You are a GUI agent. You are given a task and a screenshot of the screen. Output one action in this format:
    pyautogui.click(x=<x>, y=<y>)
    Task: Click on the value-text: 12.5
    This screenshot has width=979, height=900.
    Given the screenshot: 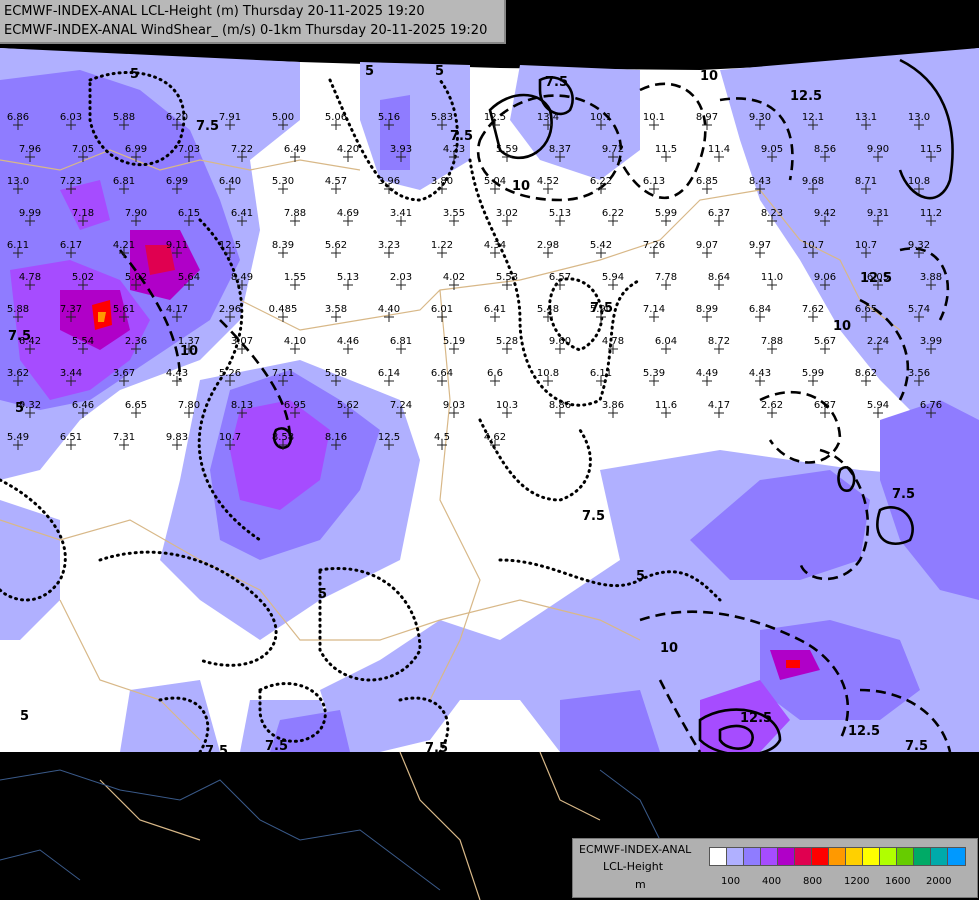 What is the action you would take?
    pyautogui.click(x=495, y=117)
    